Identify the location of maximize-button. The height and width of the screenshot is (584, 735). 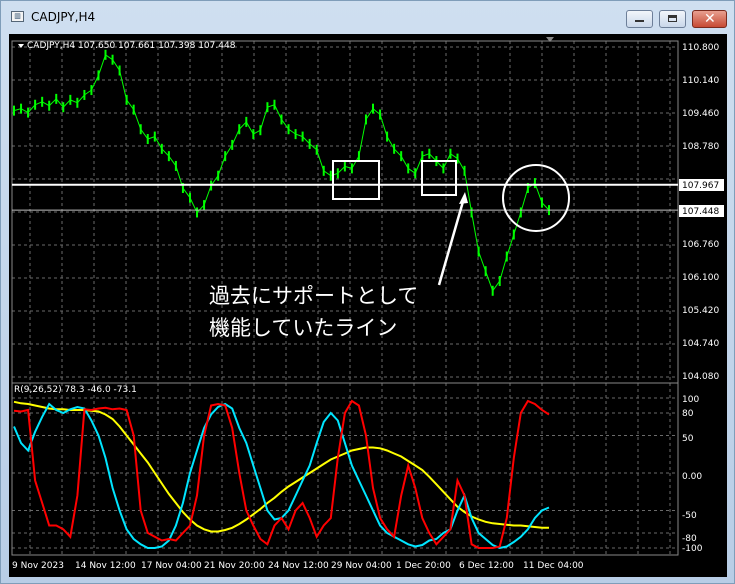
(672, 19).